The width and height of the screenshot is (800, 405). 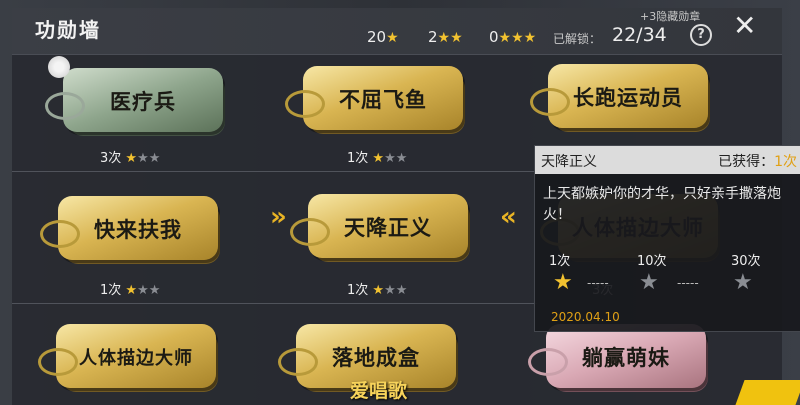 I want to click on badge-long-runner: 长跑运动员, so click(x=620, y=98).